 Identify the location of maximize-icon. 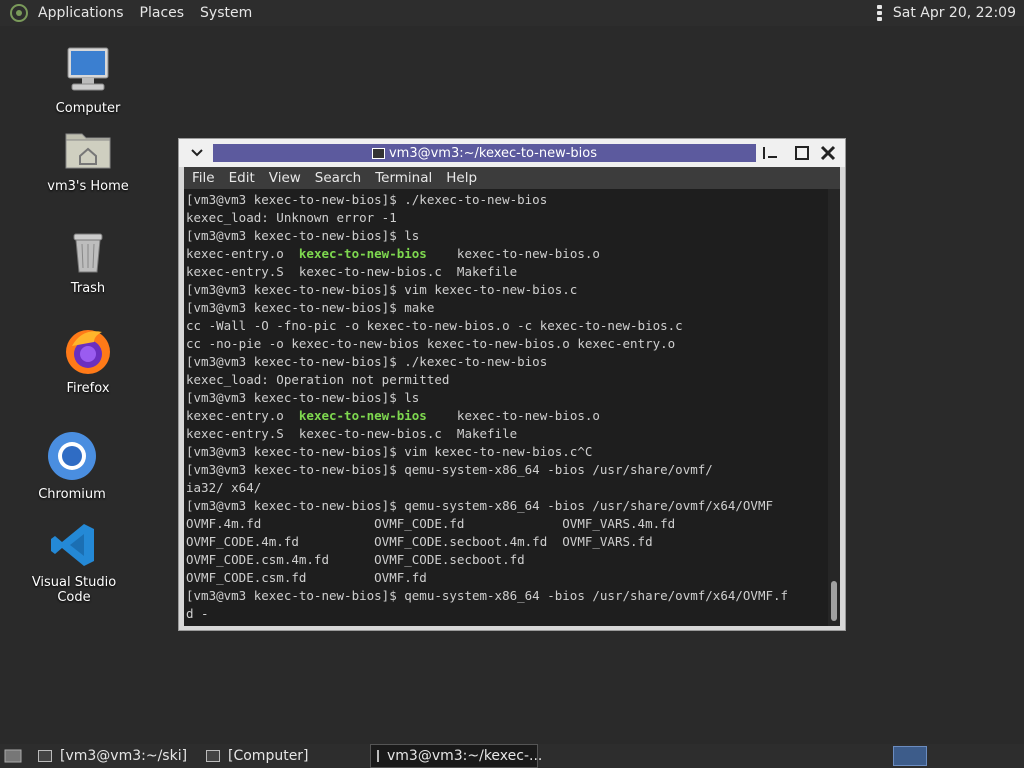
(802, 153).